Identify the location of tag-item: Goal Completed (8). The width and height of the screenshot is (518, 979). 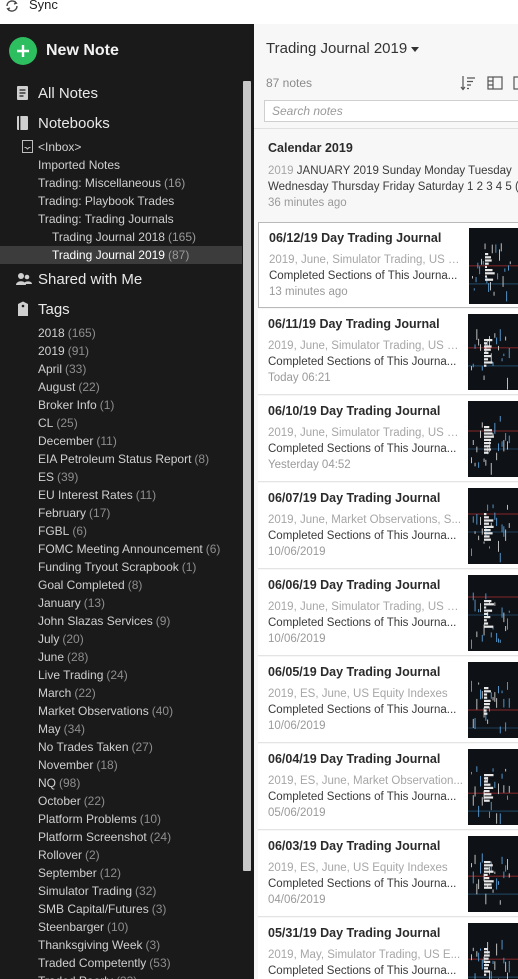
(90, 585).